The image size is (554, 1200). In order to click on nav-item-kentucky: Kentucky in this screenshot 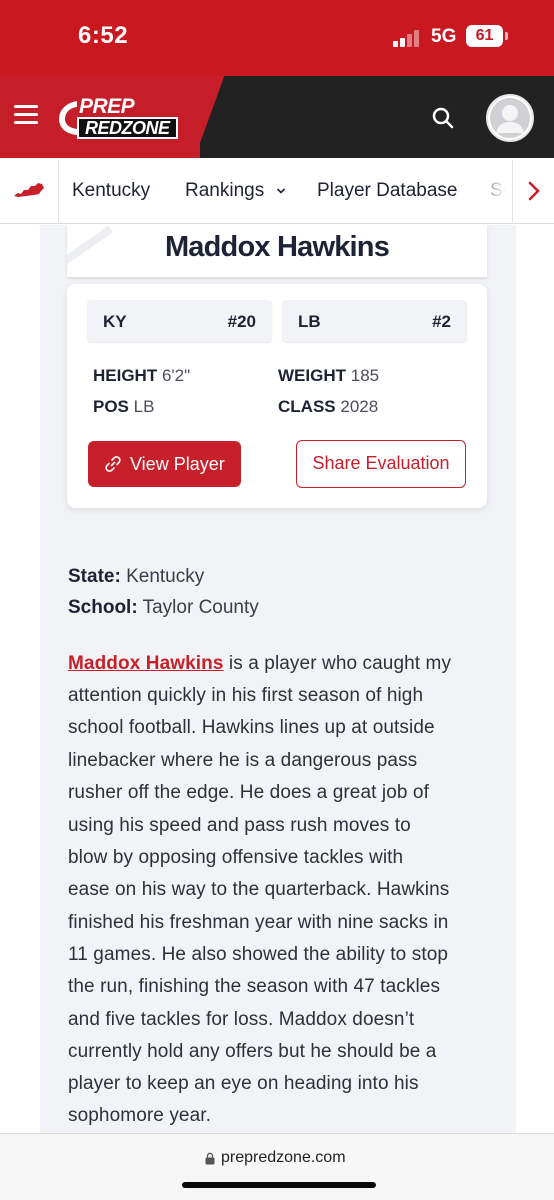, I will do `click(111, 191)`.